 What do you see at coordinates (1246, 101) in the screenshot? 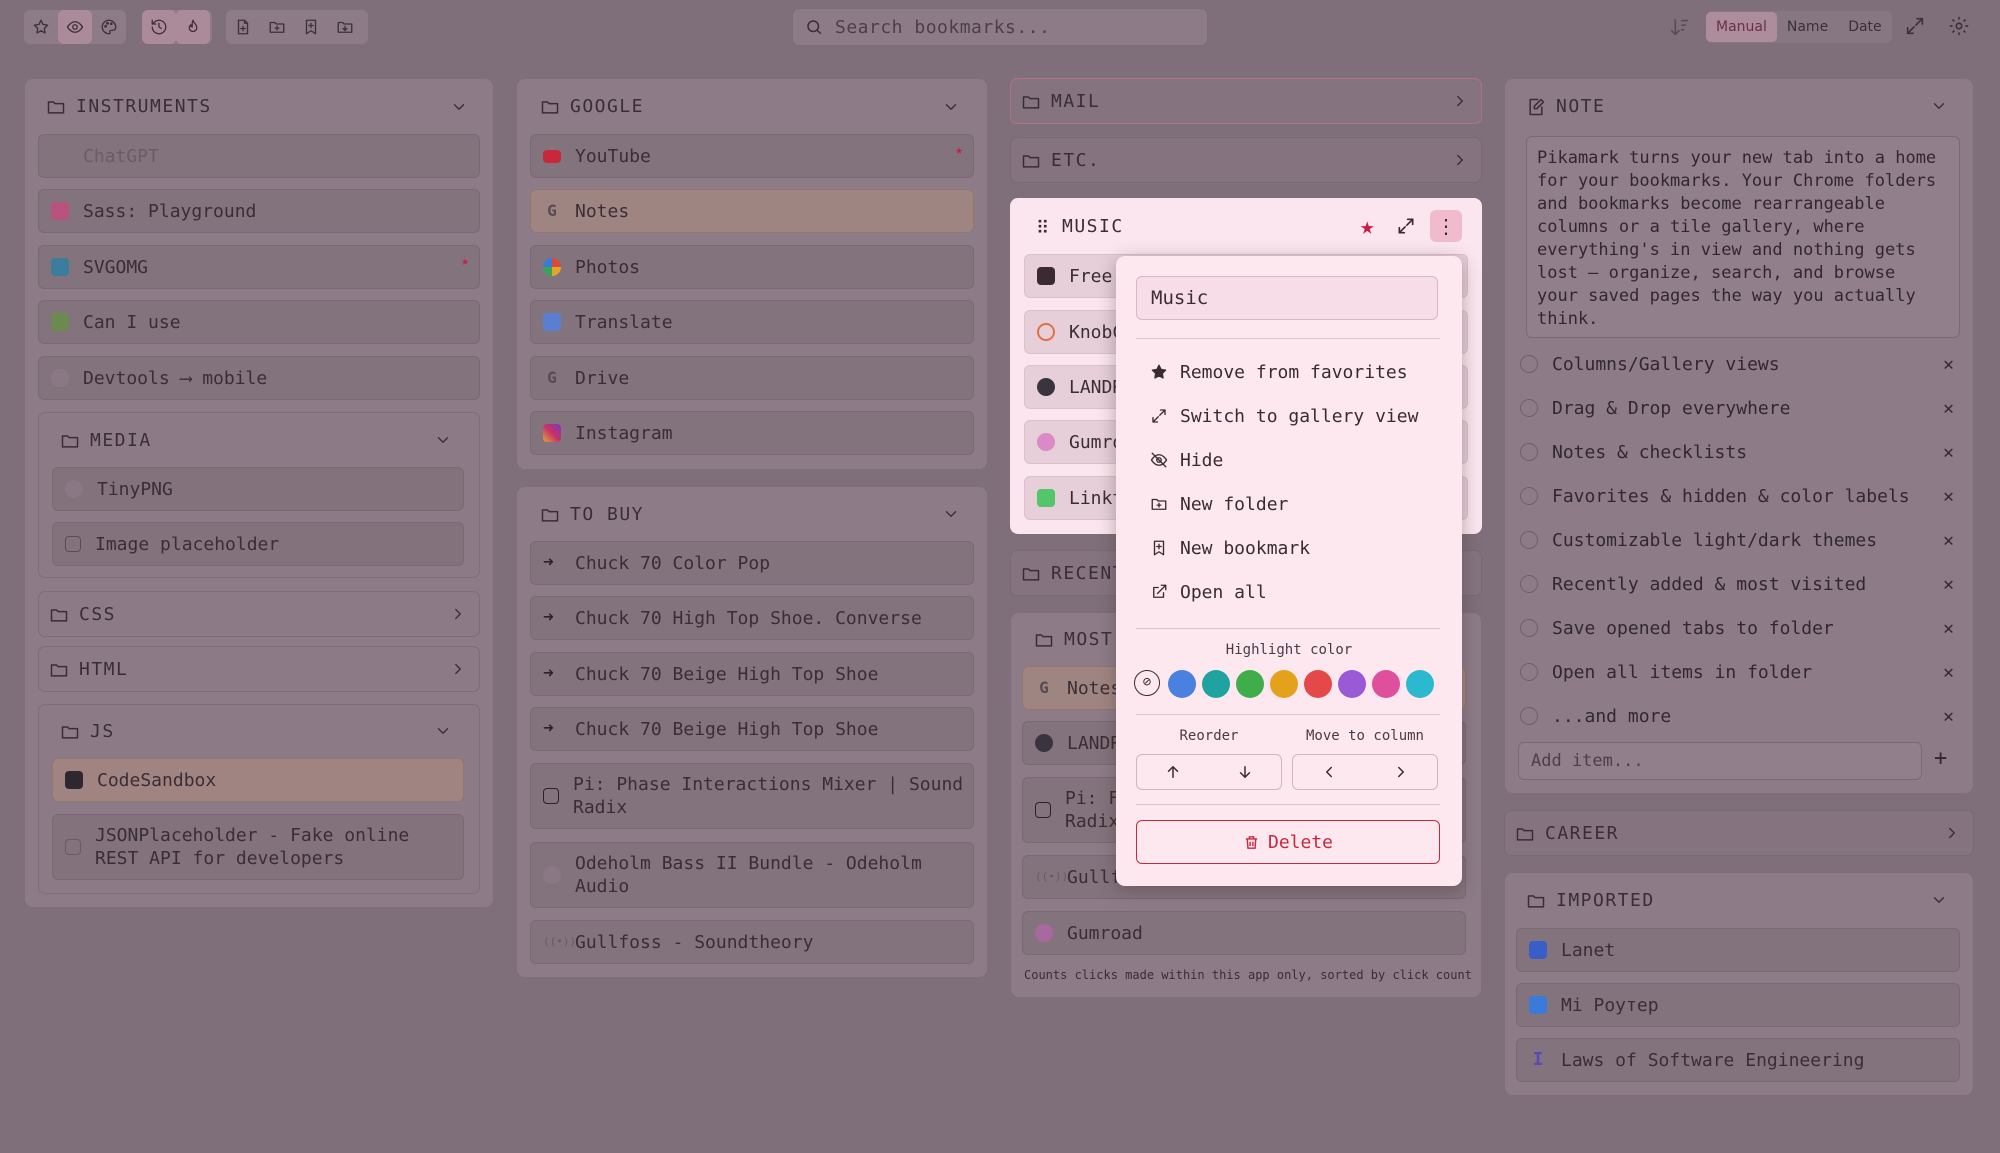
I see `folder-mail: MAIL` at bounding box center [1246, 101].